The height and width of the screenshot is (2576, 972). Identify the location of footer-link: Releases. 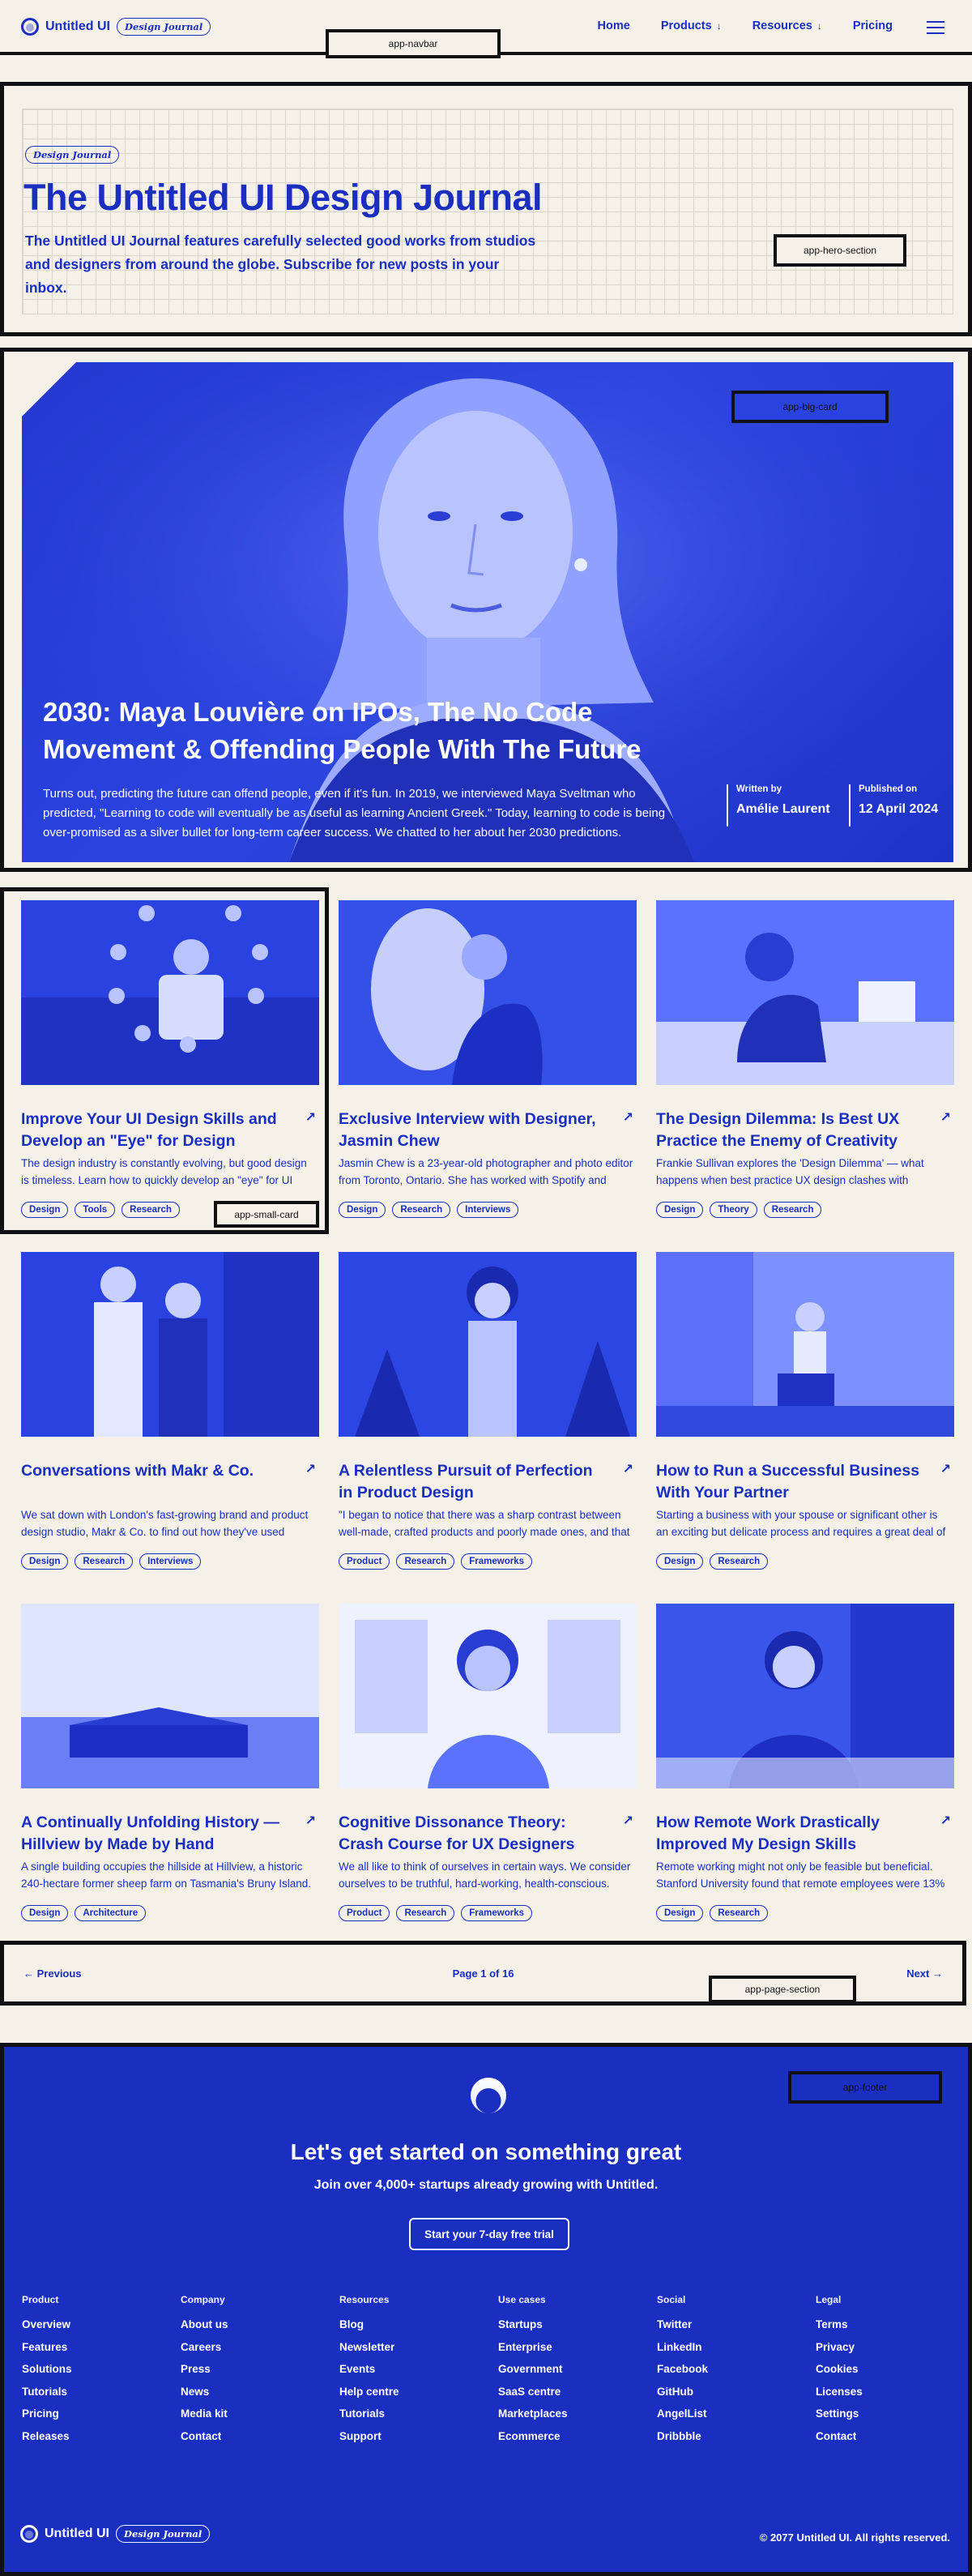
(95, 2436).